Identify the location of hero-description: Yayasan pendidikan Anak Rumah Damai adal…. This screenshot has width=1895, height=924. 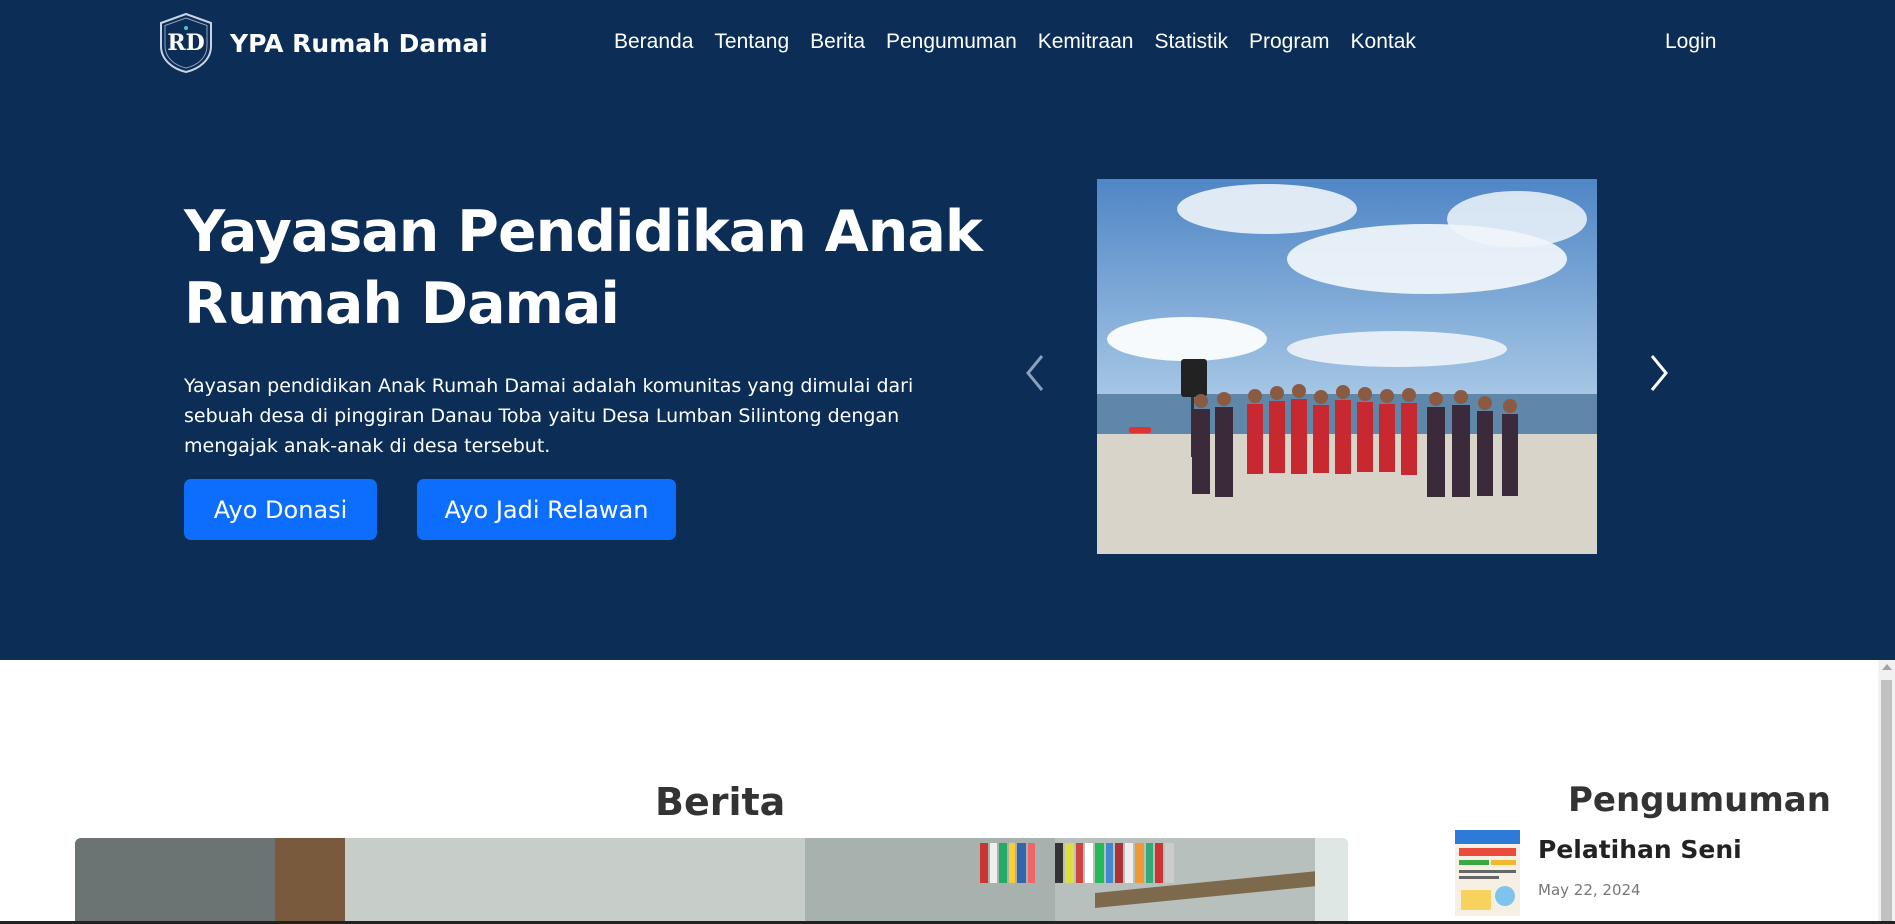
(549, 416).